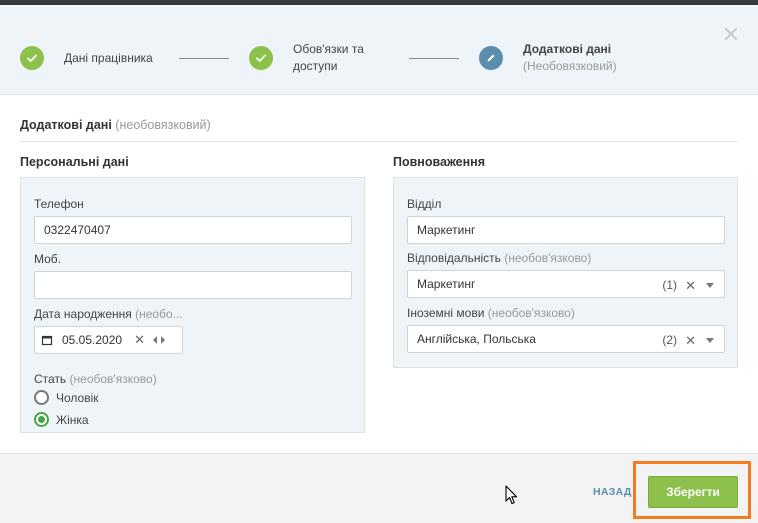  What do you see at coordinates (439, 162) in the screenshot?
I see `authority-title: Повноваження` at bounding box center [439, 162].